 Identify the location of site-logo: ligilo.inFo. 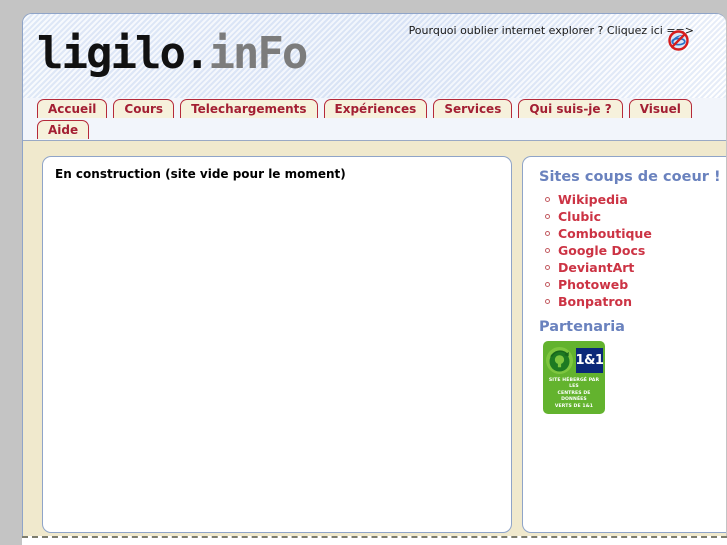
(172, 54).